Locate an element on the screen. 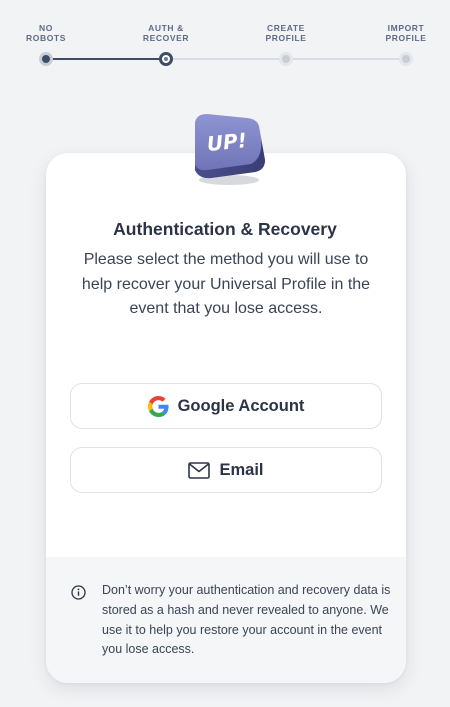  logo-text: UP! is located at coordinates (227, 142).